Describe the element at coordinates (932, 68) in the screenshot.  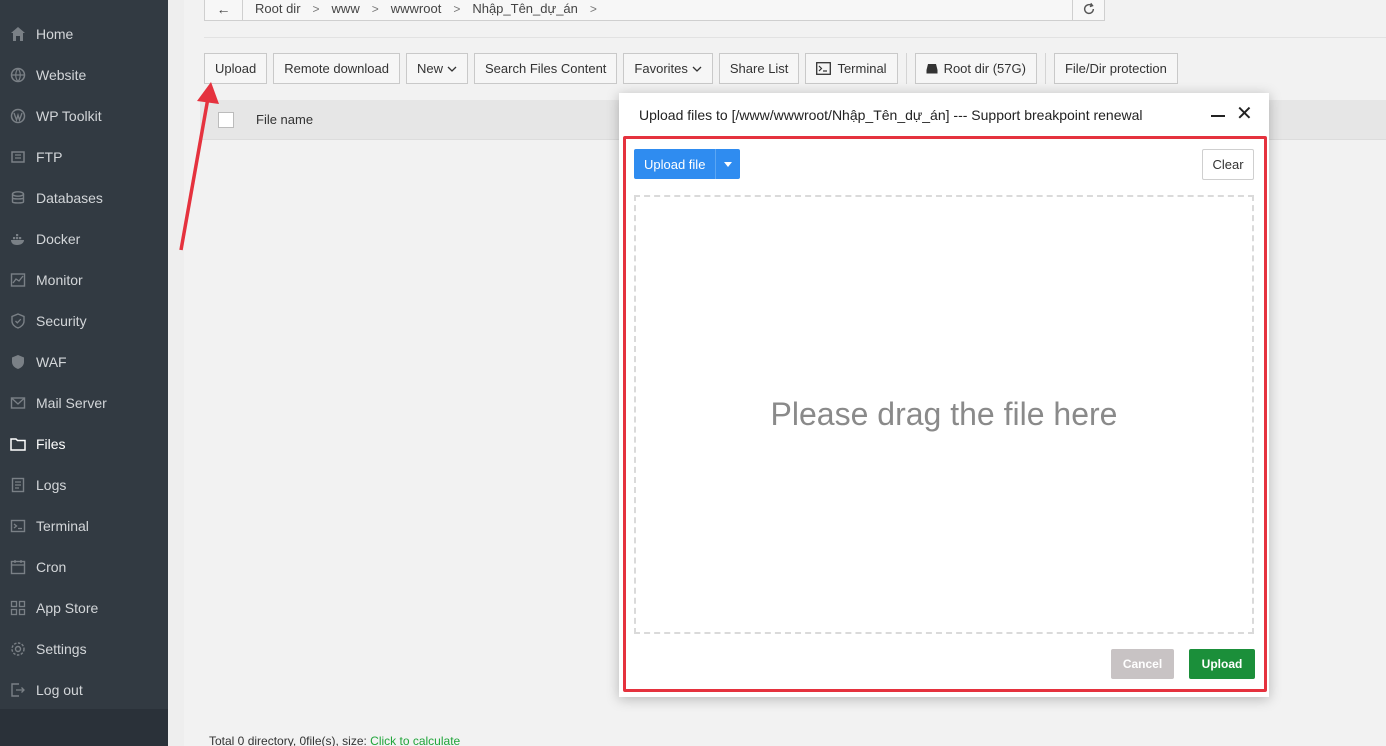
I see `disk-icon` at that location.